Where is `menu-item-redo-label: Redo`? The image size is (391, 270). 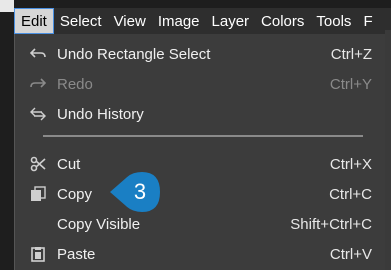
menu-item-redo-label: Redo is located at coordinates (75, 84).